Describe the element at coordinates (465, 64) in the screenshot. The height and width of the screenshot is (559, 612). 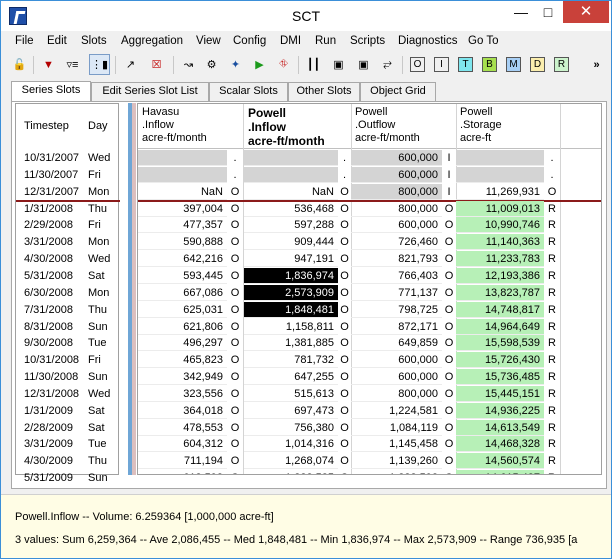
I see `flag-t-button: T` at that location.